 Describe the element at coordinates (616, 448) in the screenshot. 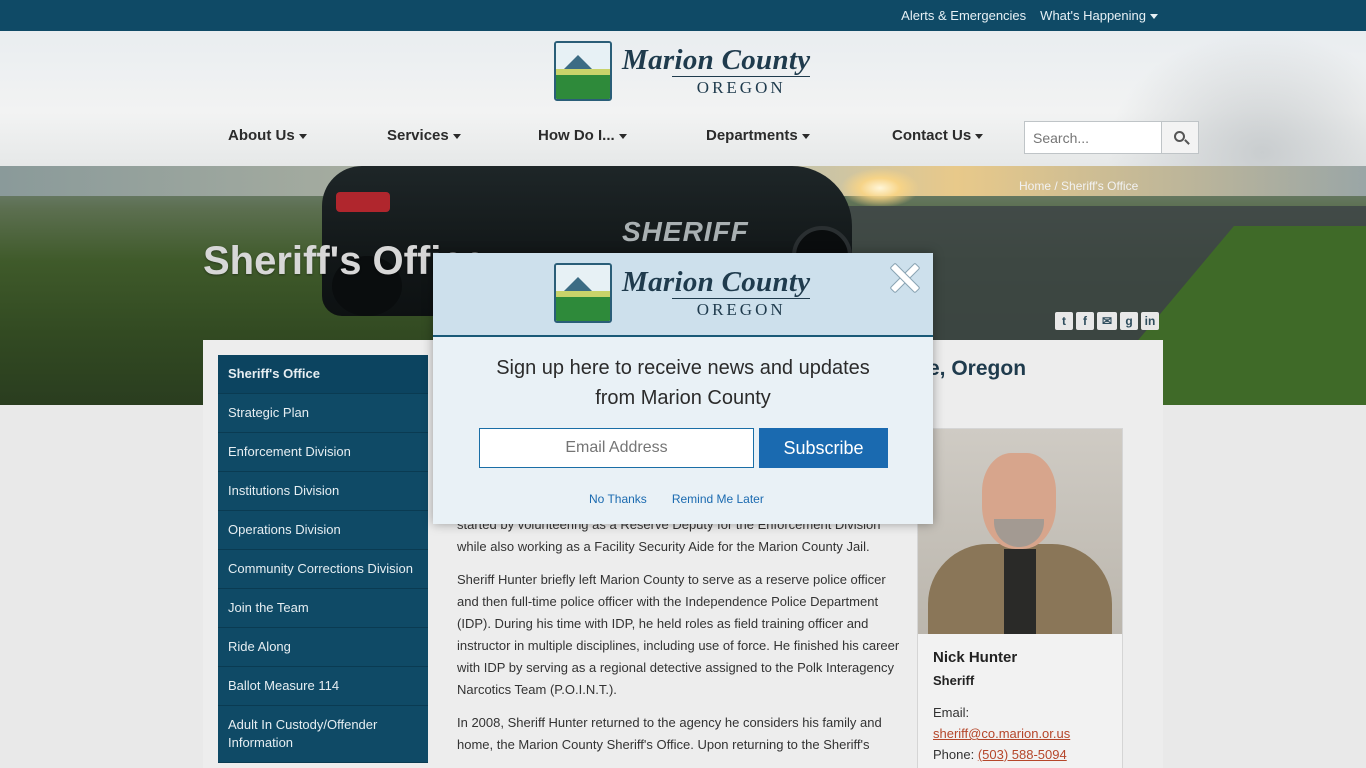

I see `email-field` at that location.